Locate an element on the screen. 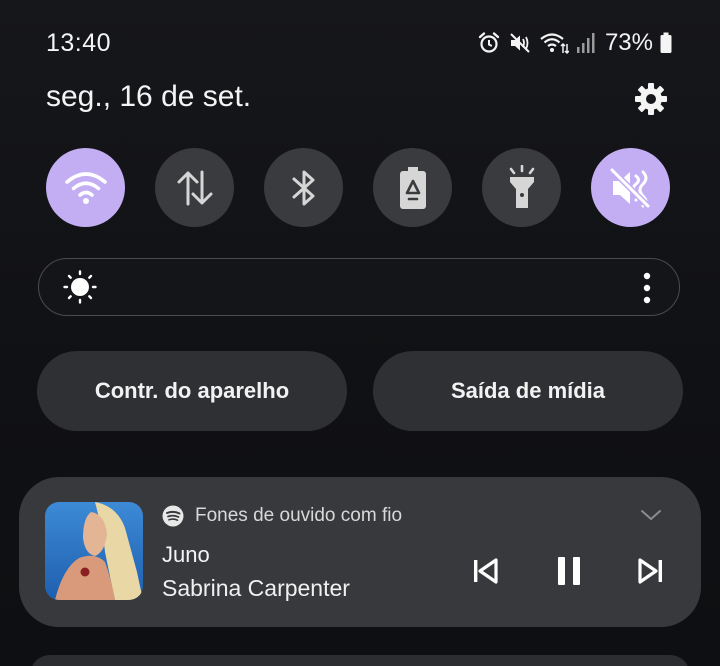  album-art is located at coordinates (94, 551).